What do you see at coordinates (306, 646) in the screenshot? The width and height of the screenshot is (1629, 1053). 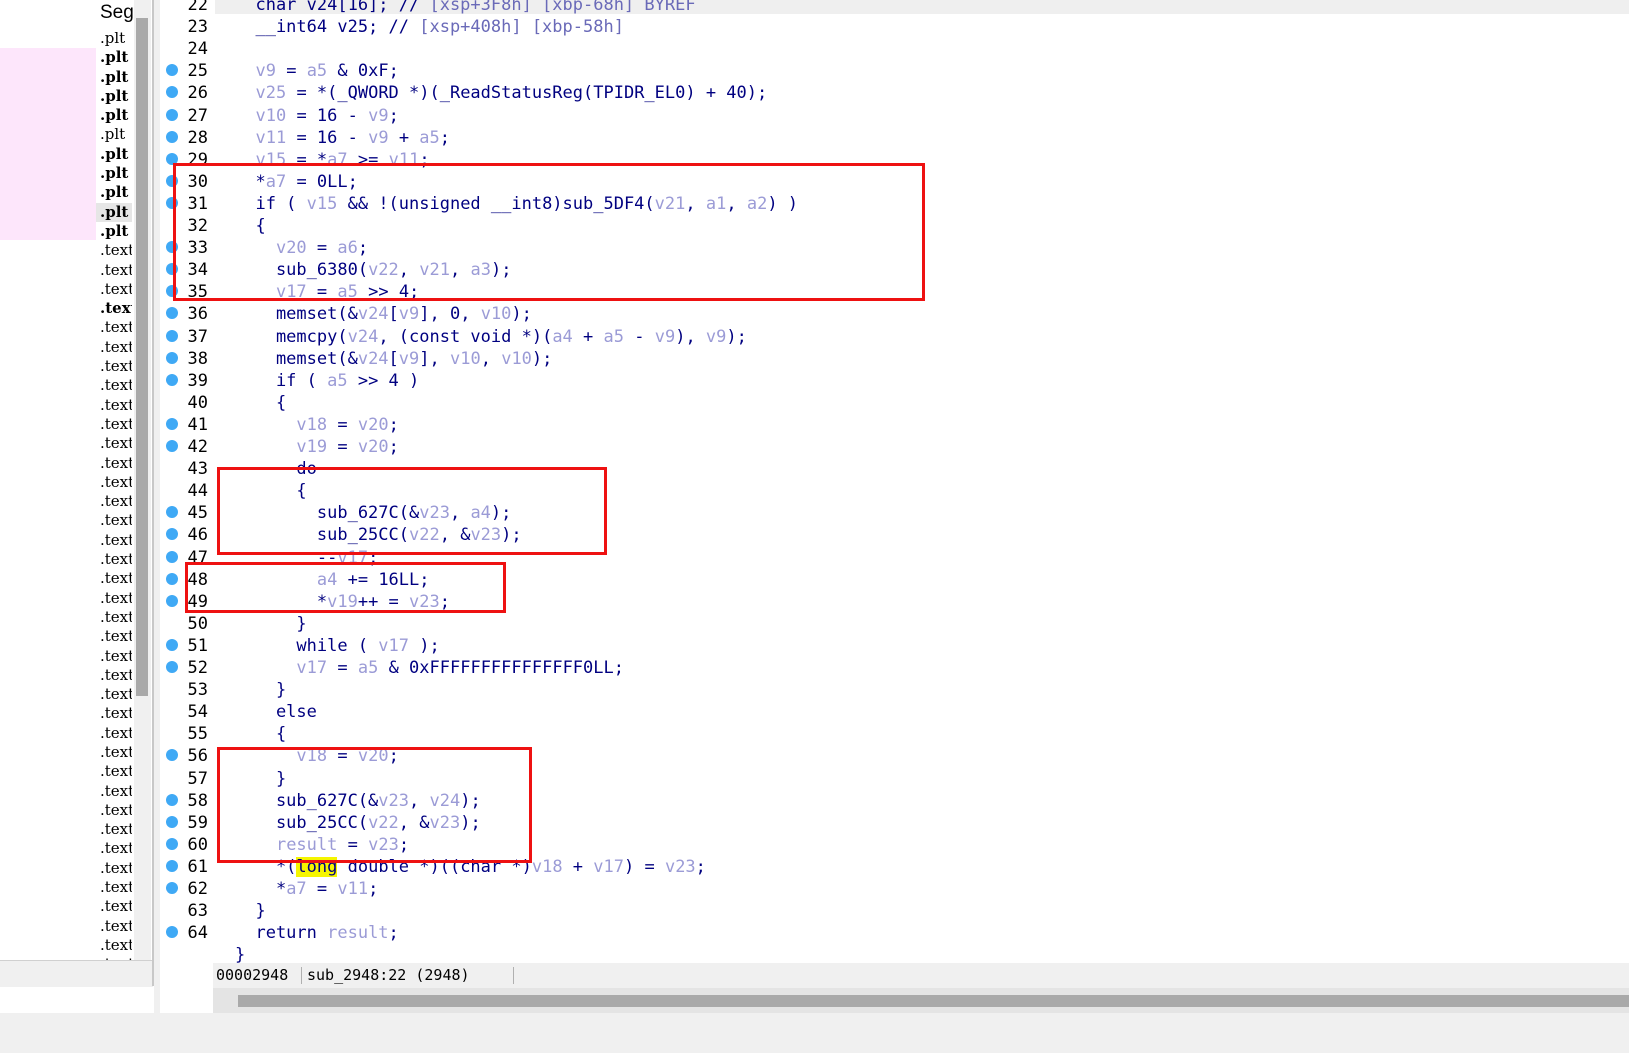 I see `code-token: while (` at bounding box center [306, 646].